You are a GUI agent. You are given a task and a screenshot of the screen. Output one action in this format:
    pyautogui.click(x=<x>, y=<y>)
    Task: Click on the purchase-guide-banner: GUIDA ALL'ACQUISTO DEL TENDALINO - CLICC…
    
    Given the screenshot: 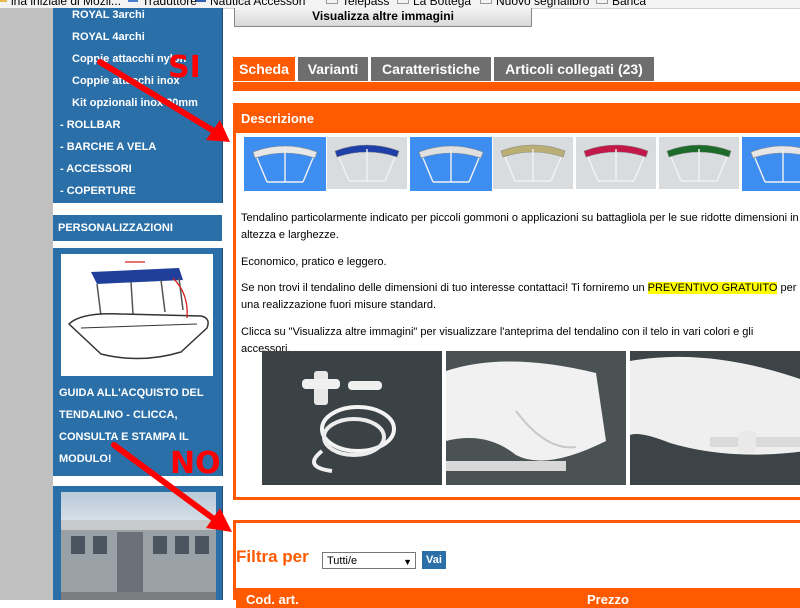 What is the action you would take?
    pyautogui.click(x=138, y=362)
    